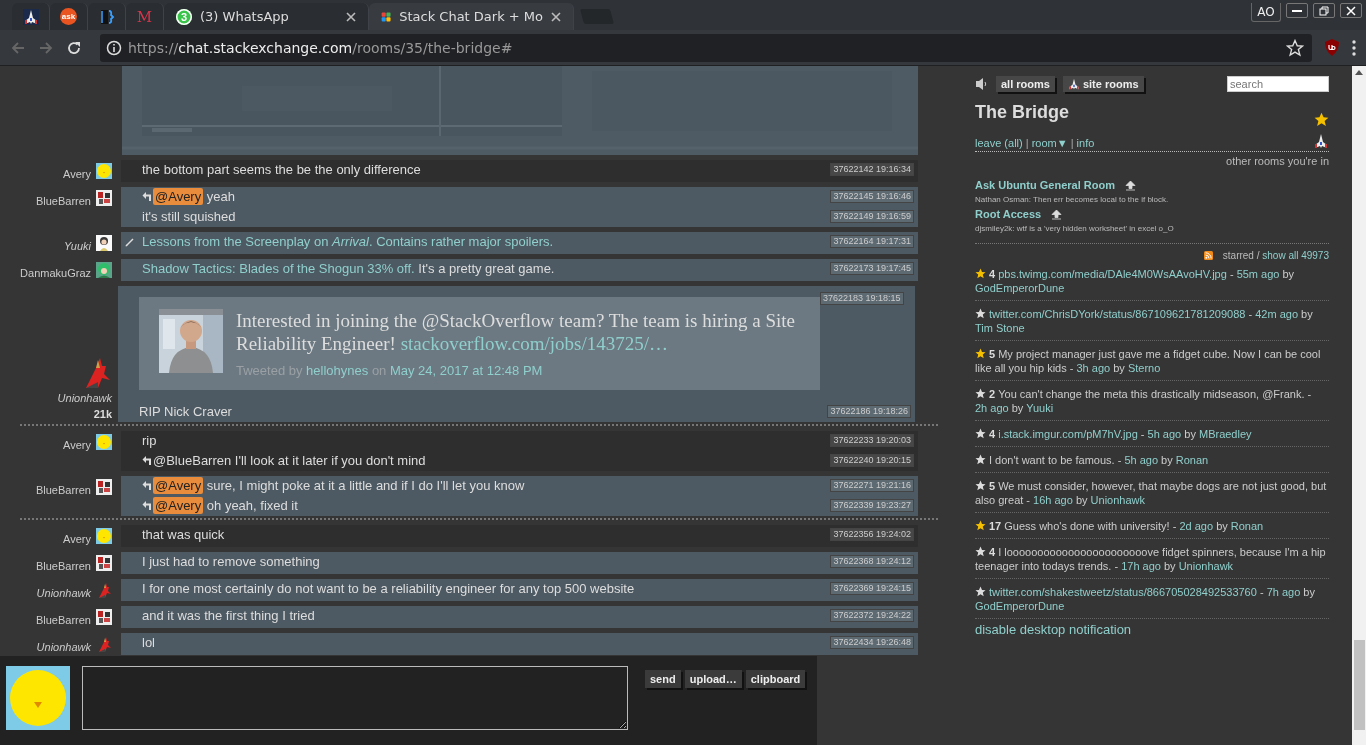 The height and width of the screenshot is (745, 1366). What do you see at coordinates (1112, 274) in the screenshot?
I see `link: pbs.twimg.com/media/DAle4M0WsAAvoHV.jpg` at bounding box center [1112, 274].